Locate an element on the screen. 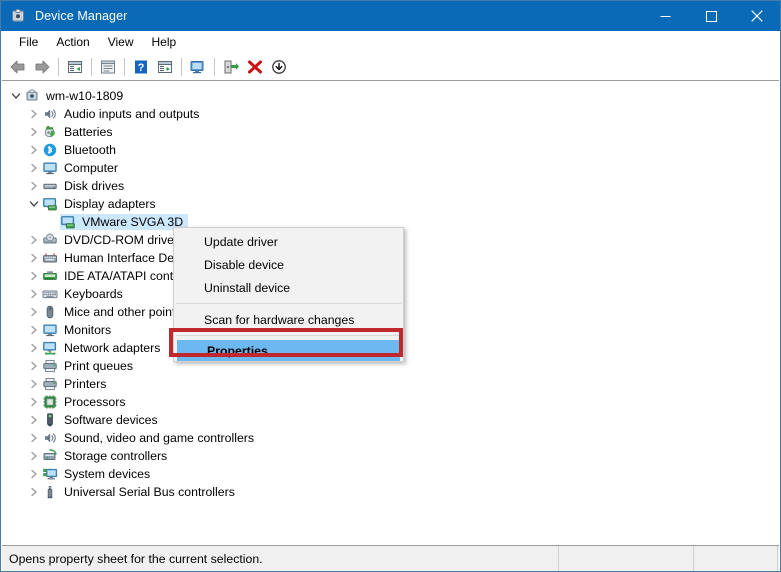 Image resolution: width=781 pixels, height=572 pixels. tree-label: Monitors is located at coordinates (88, 330).